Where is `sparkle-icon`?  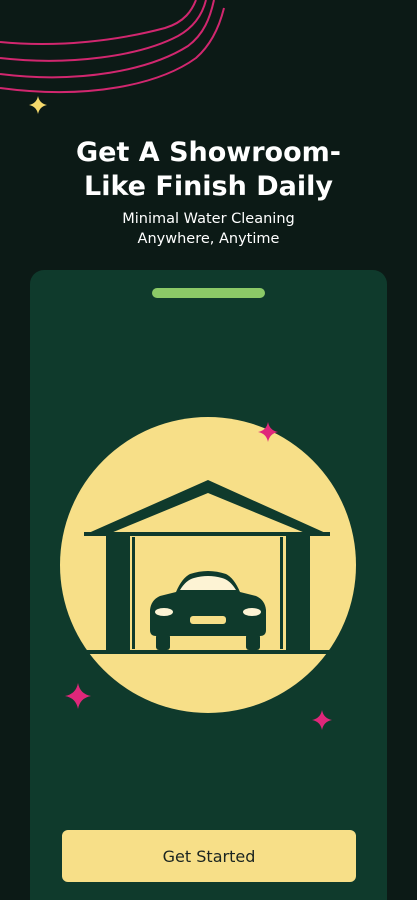
sparkle-icon is located at coordinates (38, 105).